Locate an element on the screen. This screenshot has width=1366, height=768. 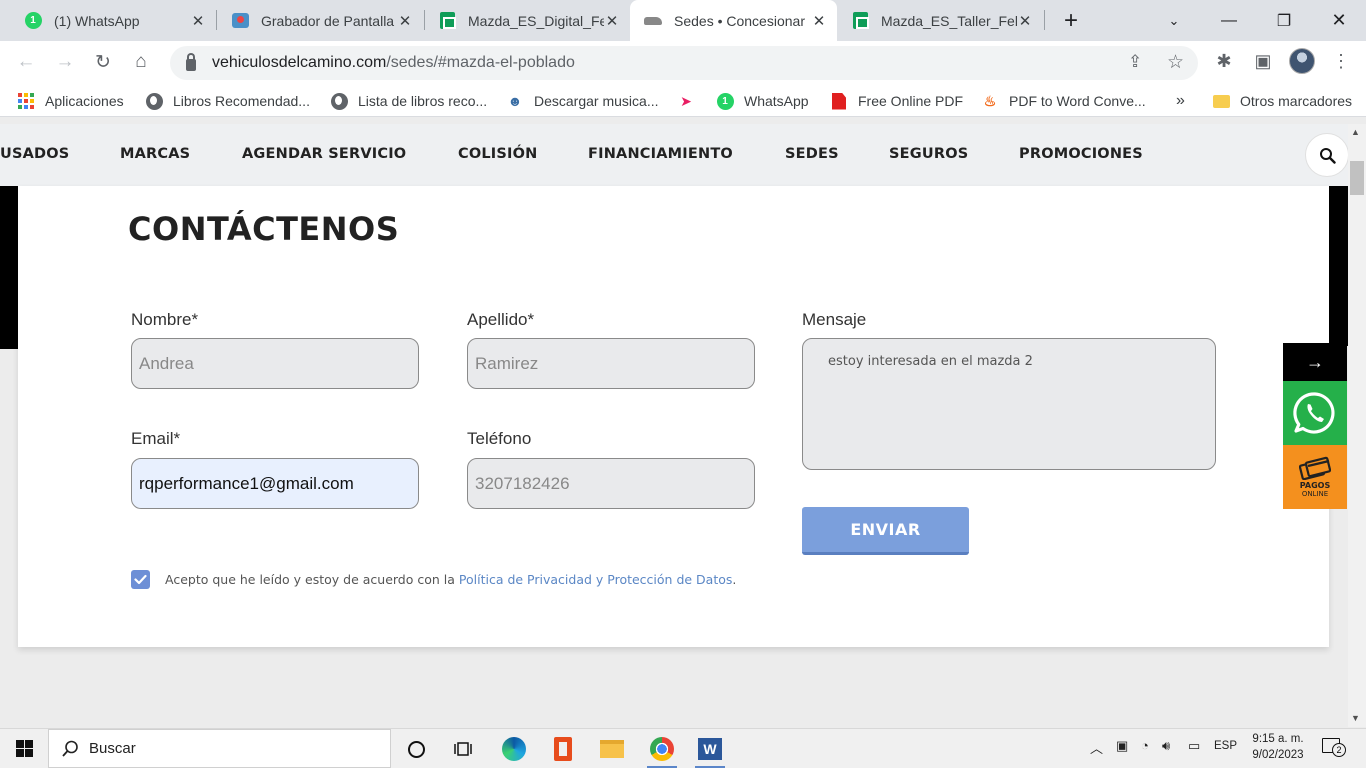
side-panel-icon: ▣ is located at coordinates (1263, 61).